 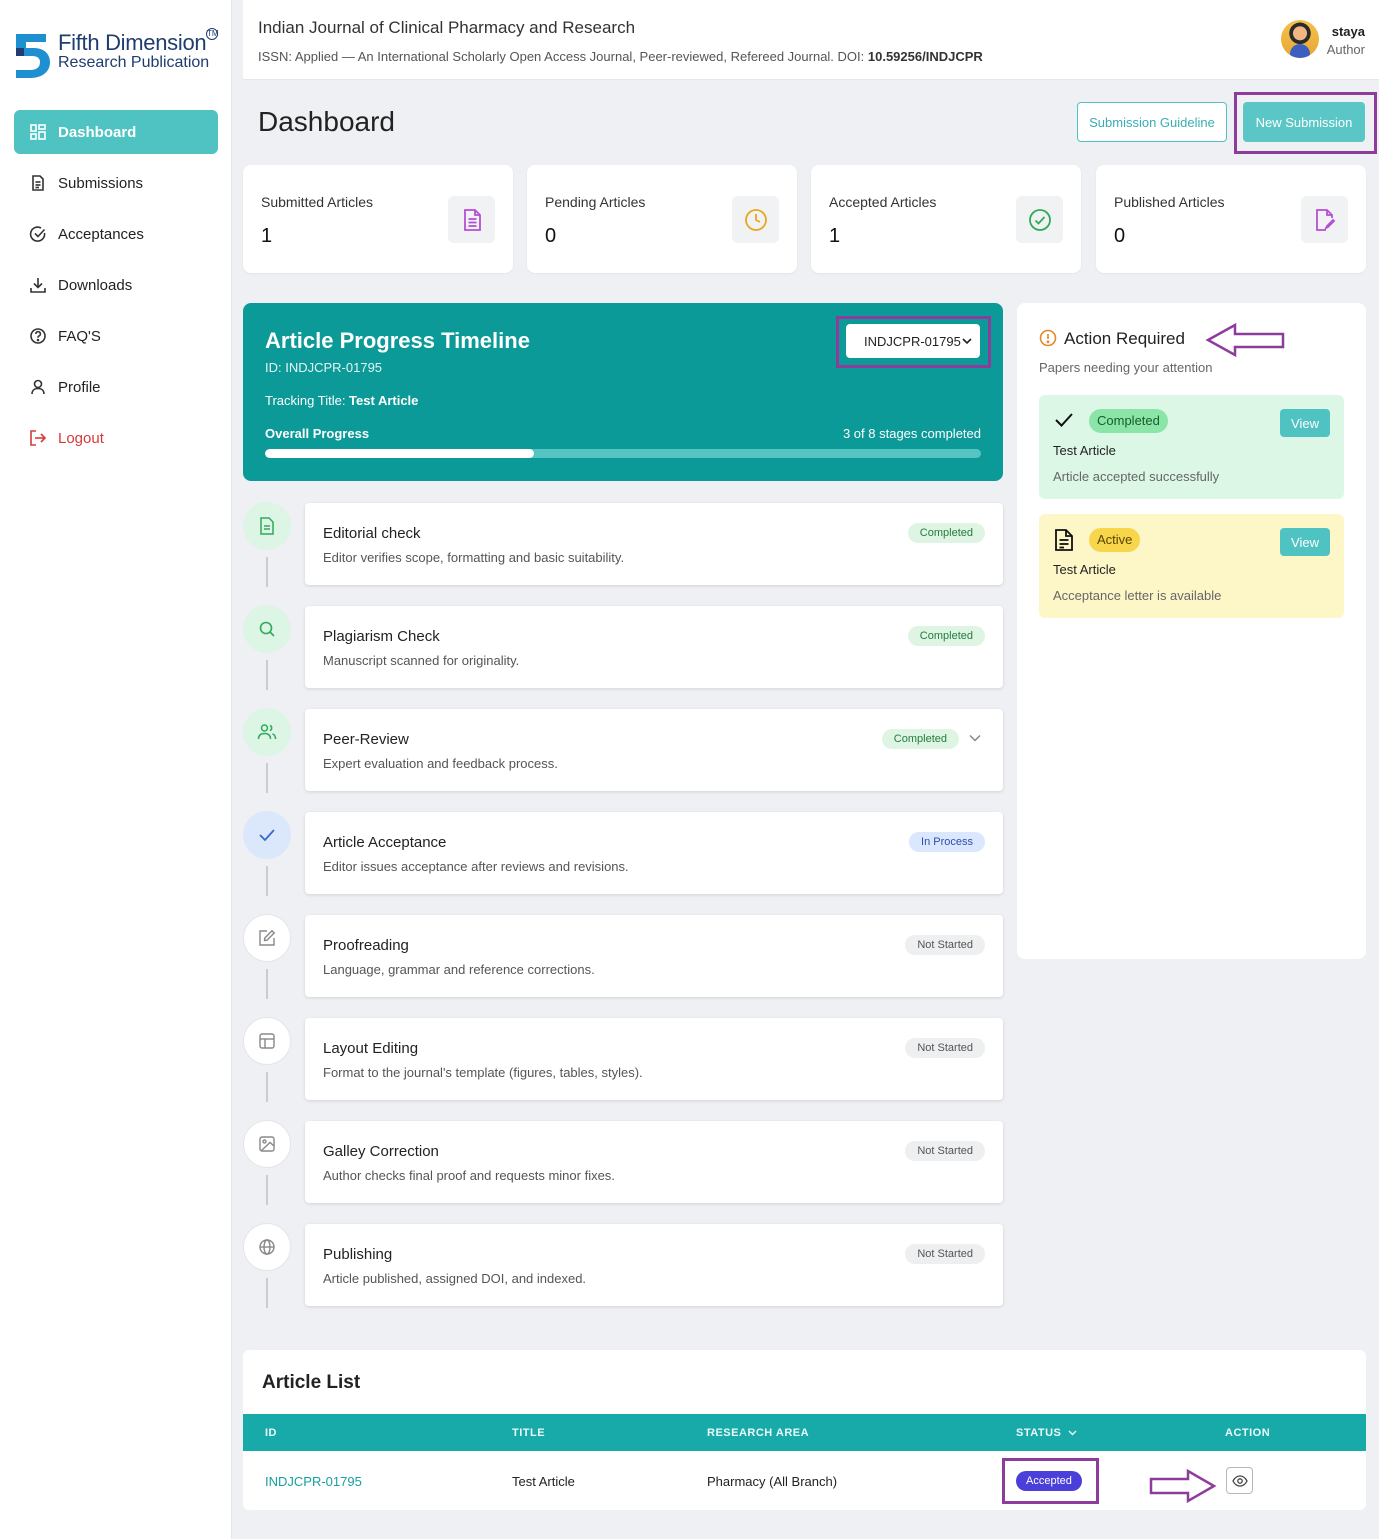 I want to click on overall-progress-bar, so click(x=623, y=453).